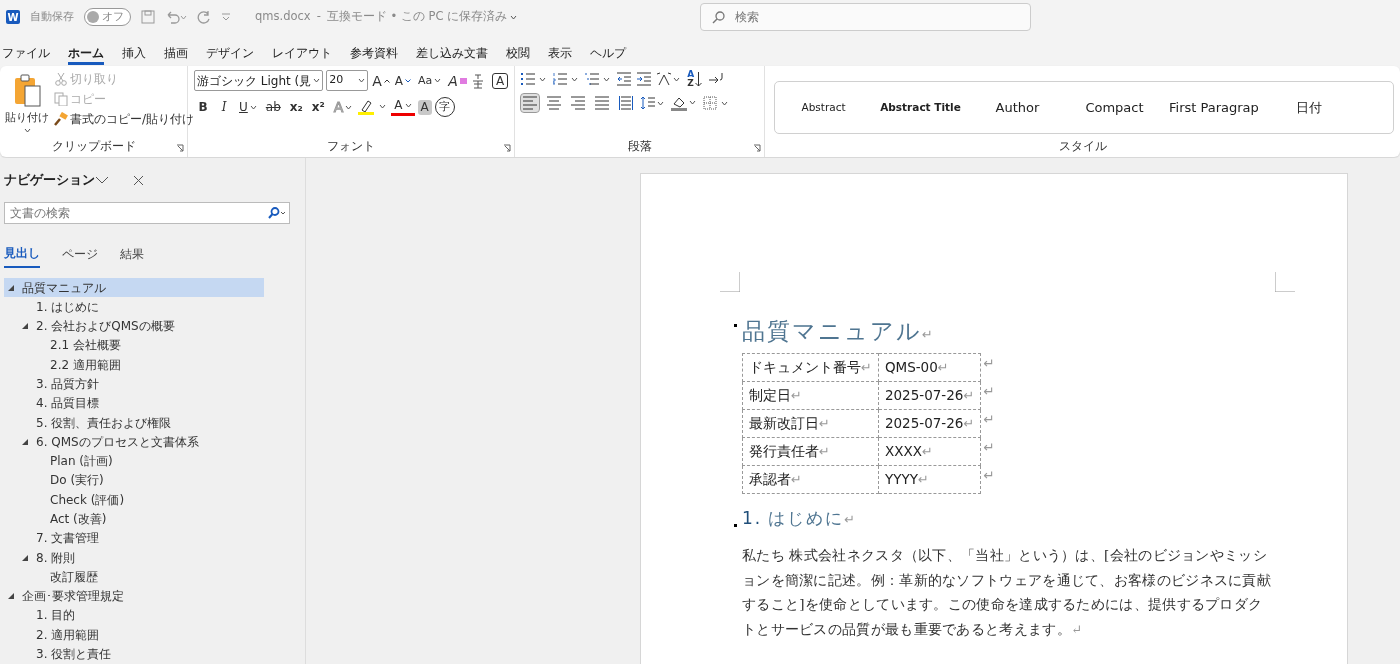 The height and width of the screenshot is (664, 1400). Describe the element at coordinates (684, 103) in the screenshot. I see `shading-icon` at that location.